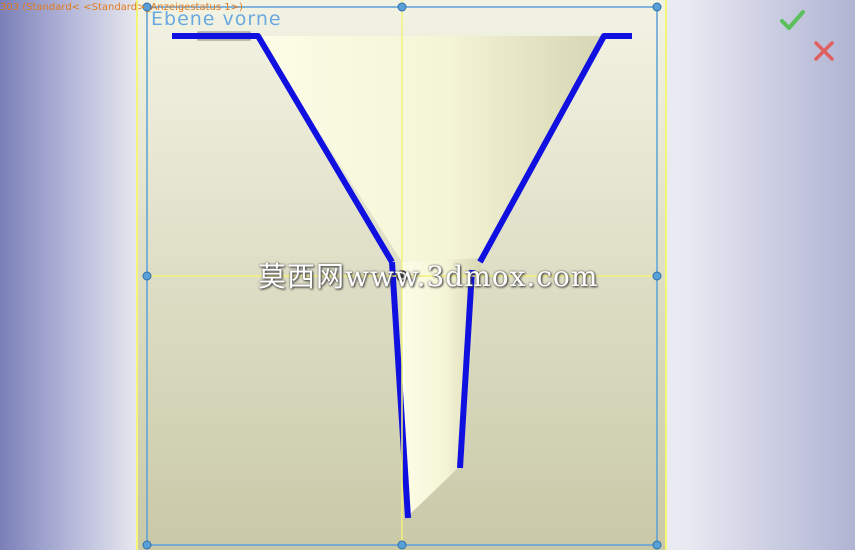  I want to click on plane-name-label: Ebene vorne, so click(216, 19).